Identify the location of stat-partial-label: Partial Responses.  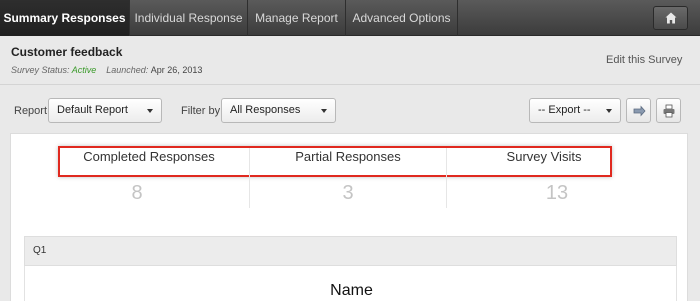
(348, 156).